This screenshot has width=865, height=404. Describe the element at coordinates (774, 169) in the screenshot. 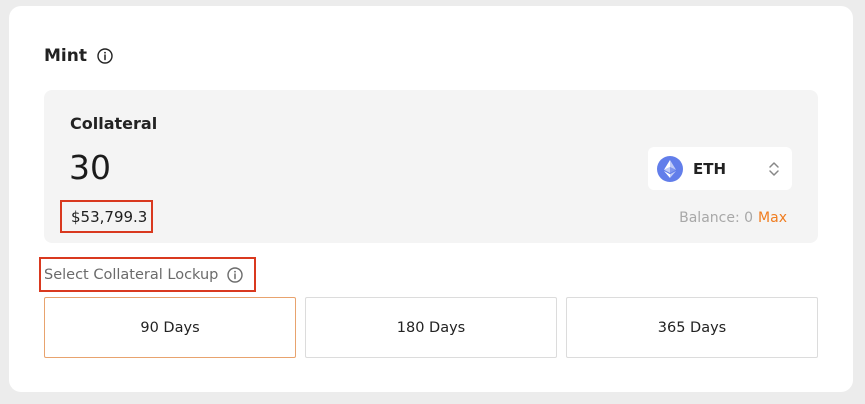

I see `chevron-up-down-icon` at that location.